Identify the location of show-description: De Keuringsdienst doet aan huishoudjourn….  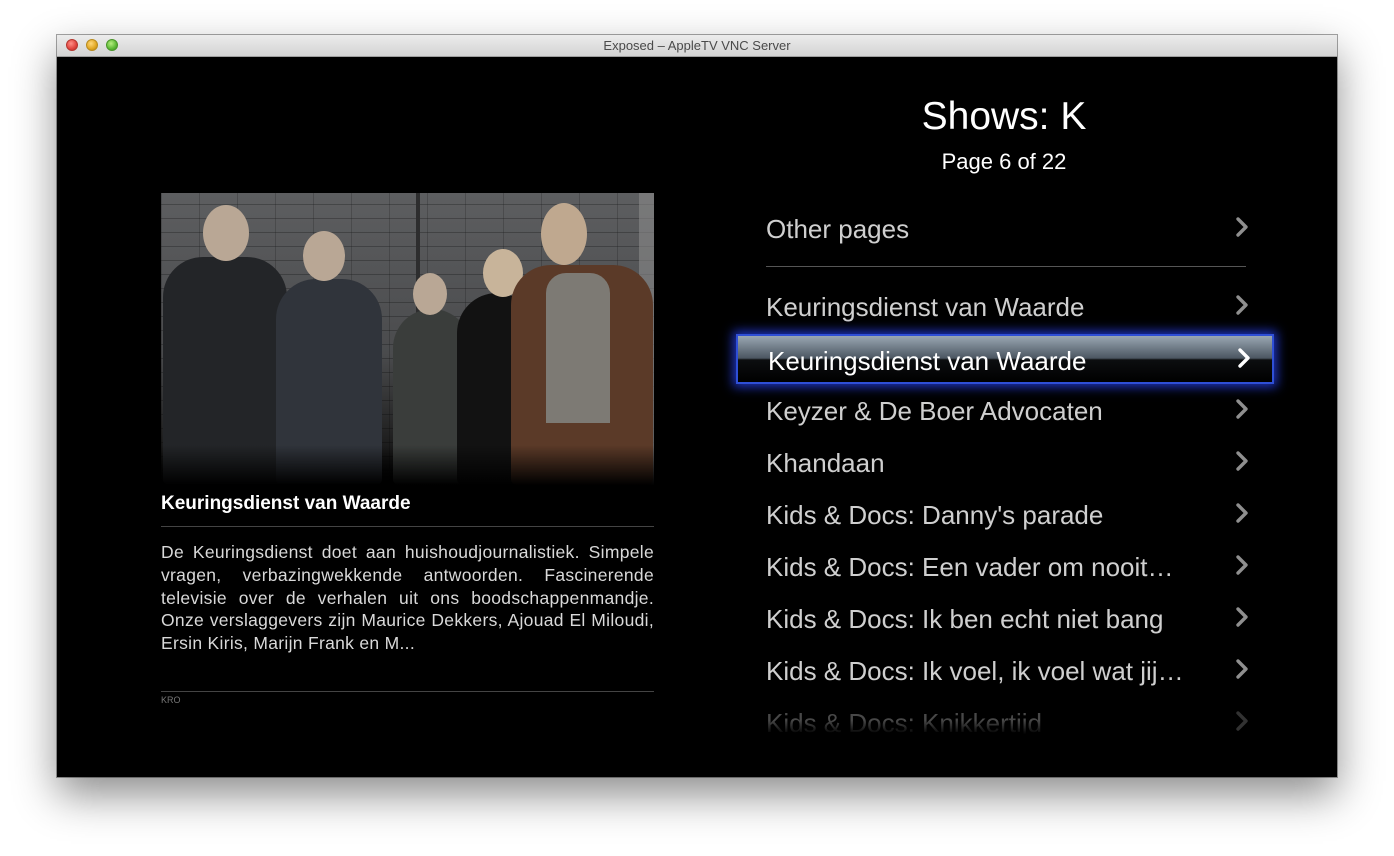
(407, 598).